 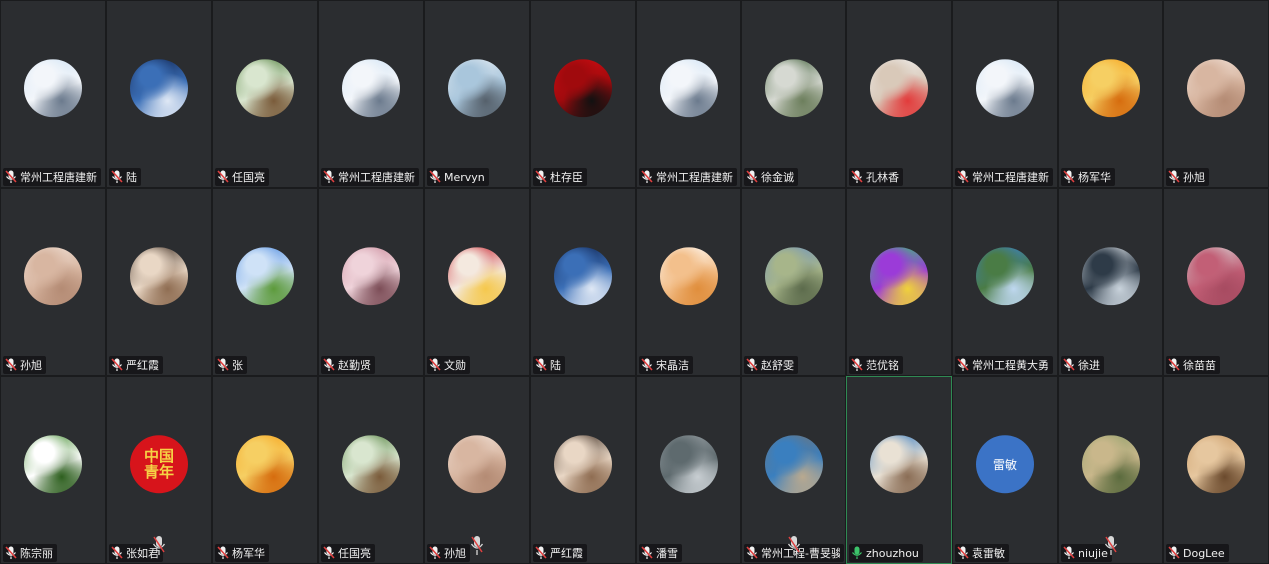 I want to click on avatar-text: 中国 青年, so click(x=158, y=464).